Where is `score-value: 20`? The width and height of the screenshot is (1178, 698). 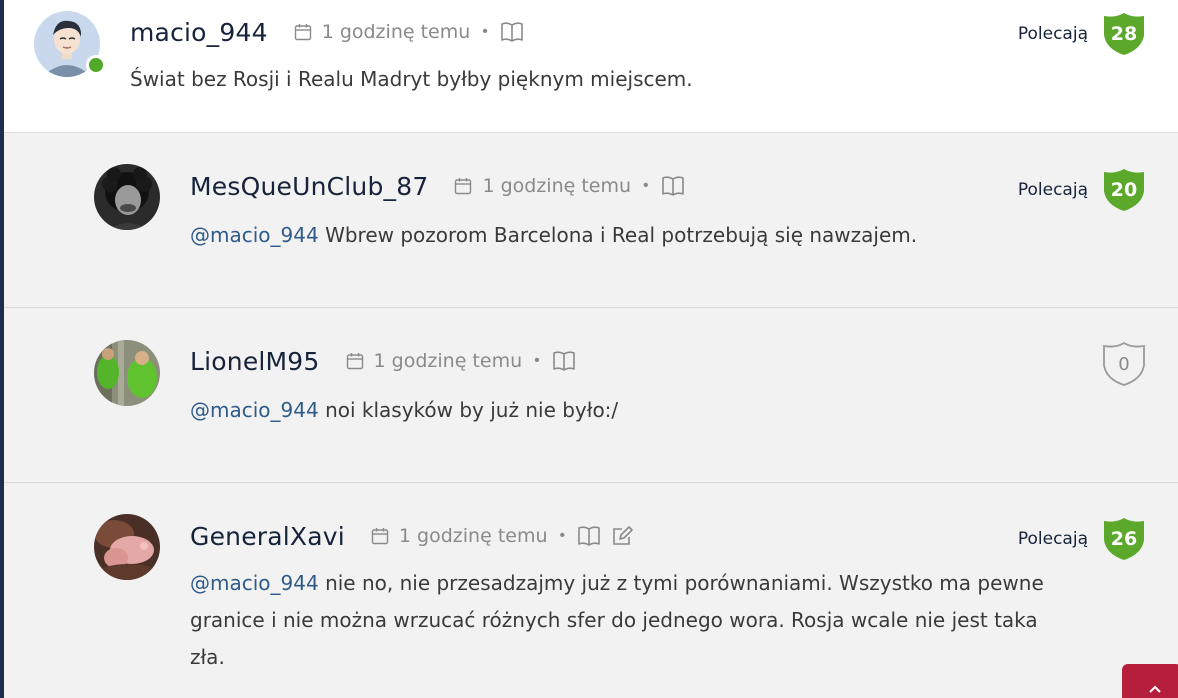
score-value: 20 is located at coordinates (1124, 190).